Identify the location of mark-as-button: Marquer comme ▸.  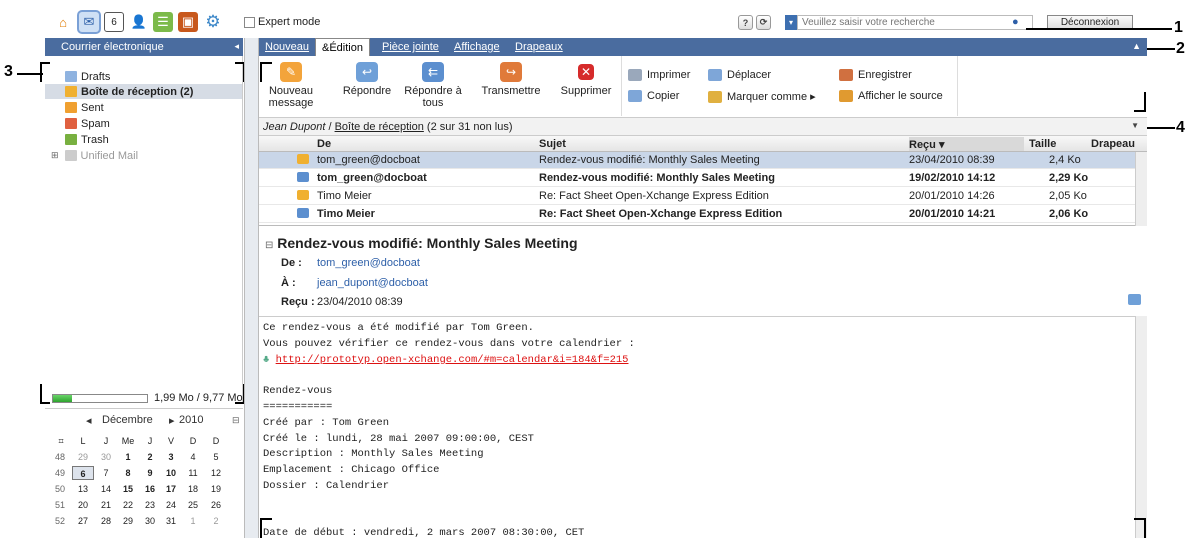
(762, 96).